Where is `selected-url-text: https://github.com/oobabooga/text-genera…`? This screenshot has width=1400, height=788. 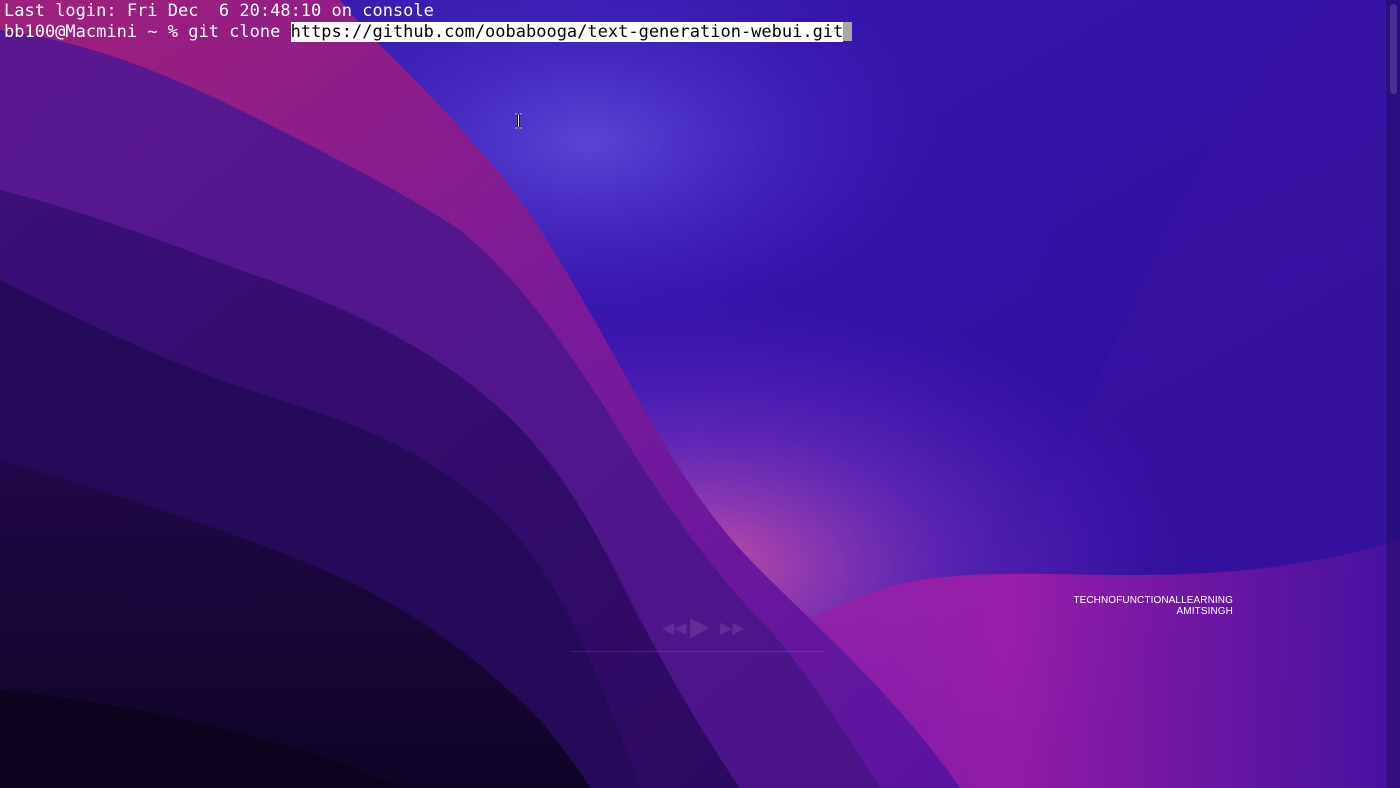
selected-url-text: https://github.com/oobabooga/text-genera… is located at coordinates (567, 32).